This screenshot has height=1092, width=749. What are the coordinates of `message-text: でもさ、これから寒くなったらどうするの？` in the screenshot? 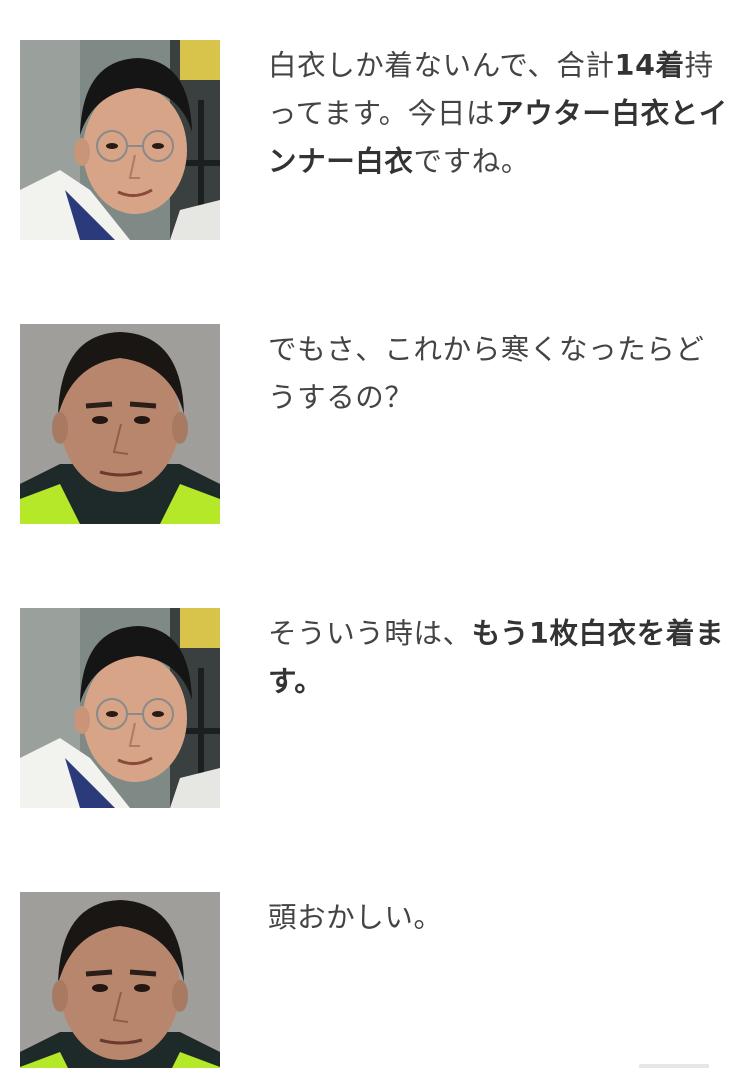 It's located at (499, 374).